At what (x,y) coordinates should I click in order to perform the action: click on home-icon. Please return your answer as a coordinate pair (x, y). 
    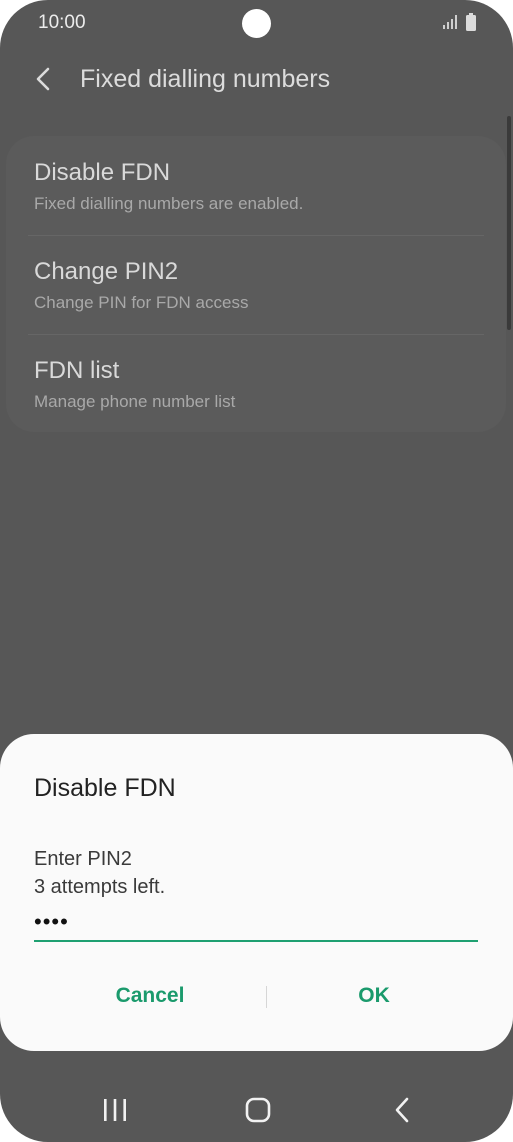
    Looking at the image, I should click on (258, 1110).